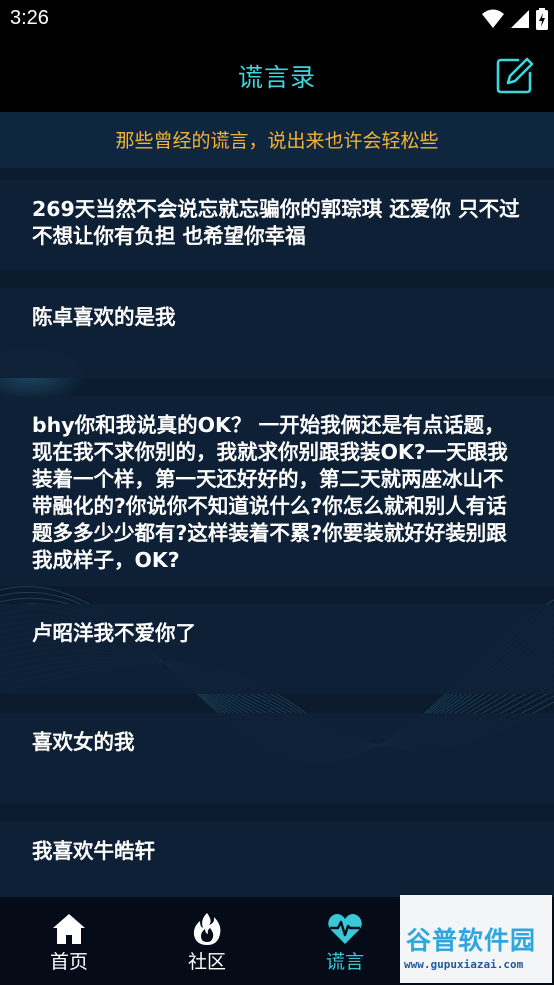 The width and height of the screenshot is (554, 985). I want to click on nav-lies-label: 谎言, so click(344, 962).